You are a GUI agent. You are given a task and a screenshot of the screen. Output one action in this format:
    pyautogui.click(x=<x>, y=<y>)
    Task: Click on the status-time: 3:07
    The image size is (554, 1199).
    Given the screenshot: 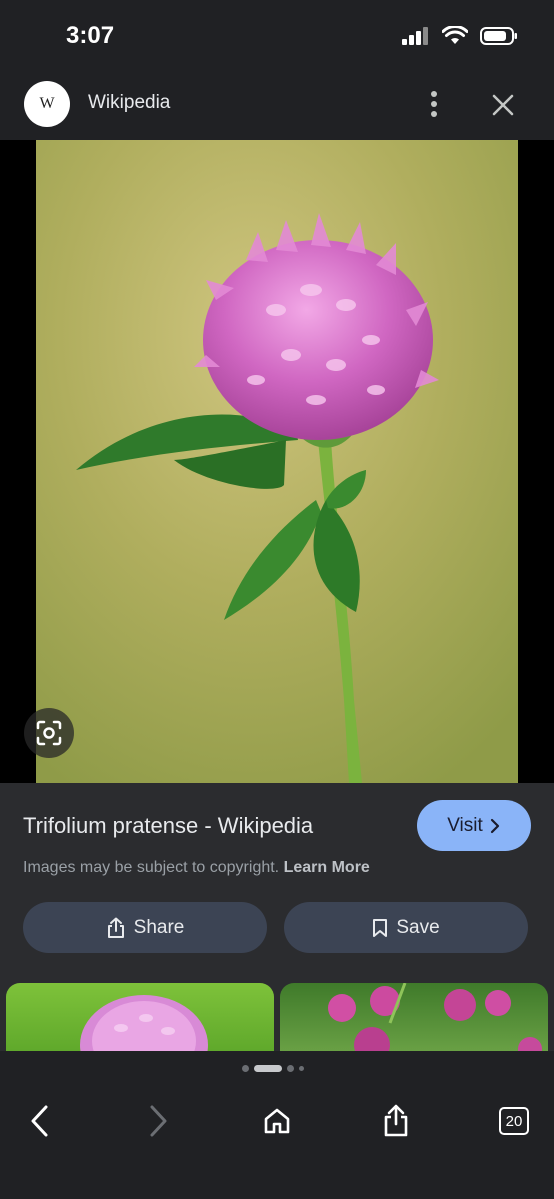 What is the action you would take?
    pyautogui.click(x=90, y=35)
    